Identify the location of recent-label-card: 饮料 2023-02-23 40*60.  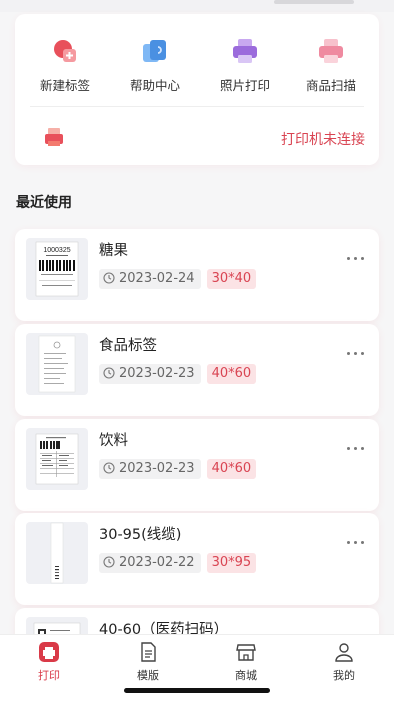
(197, 465).